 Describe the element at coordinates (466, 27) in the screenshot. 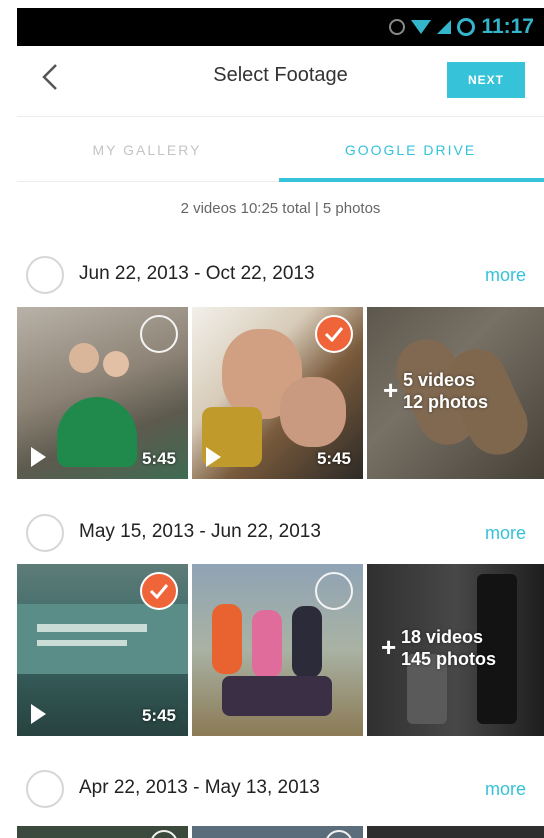

I see `battery-icon` at that location.